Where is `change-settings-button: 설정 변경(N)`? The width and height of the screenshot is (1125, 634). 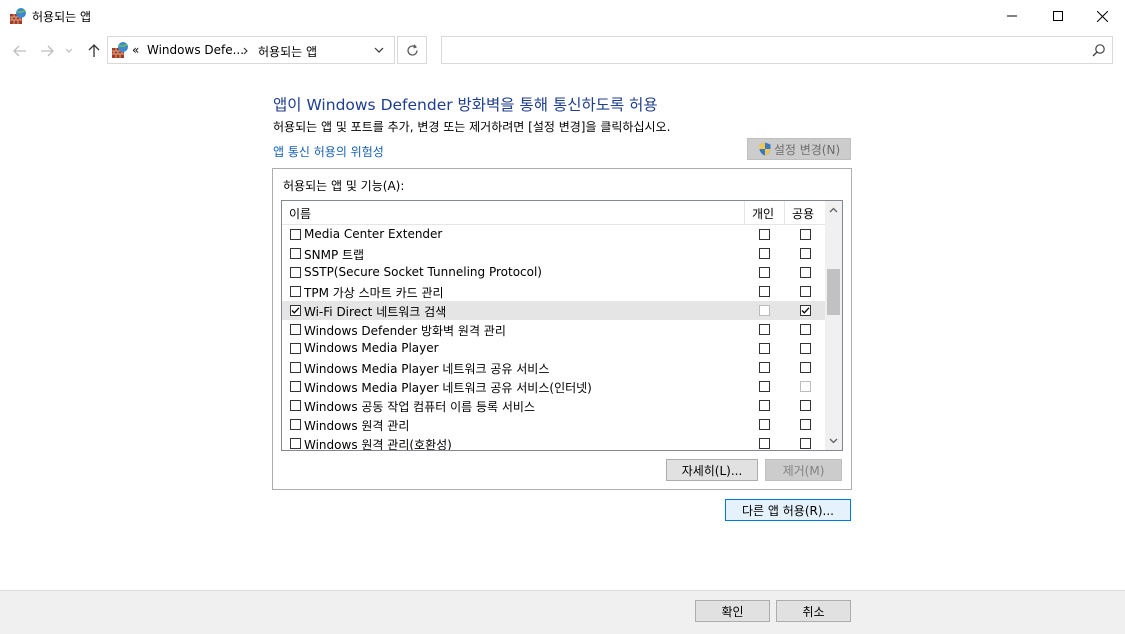
change-settings-button: 설정 변경(N) is located at coordinates (799, 149).